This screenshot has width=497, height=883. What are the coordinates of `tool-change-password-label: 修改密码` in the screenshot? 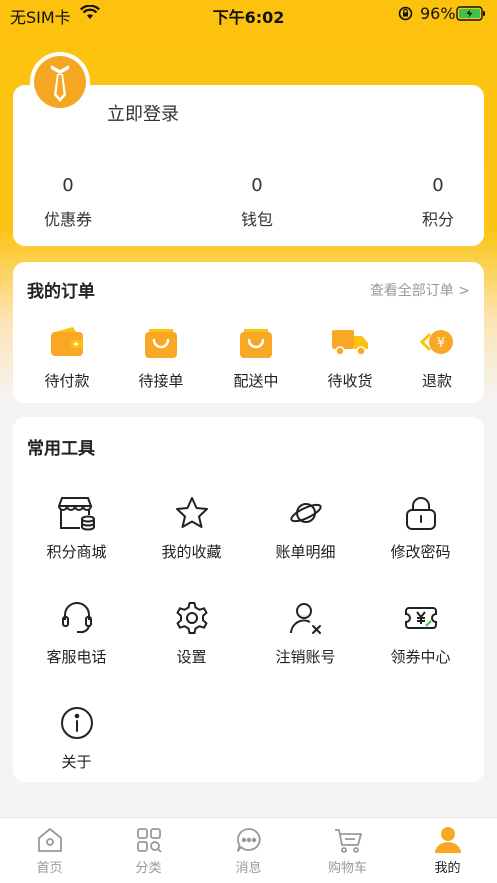 It's located at (420, 552).